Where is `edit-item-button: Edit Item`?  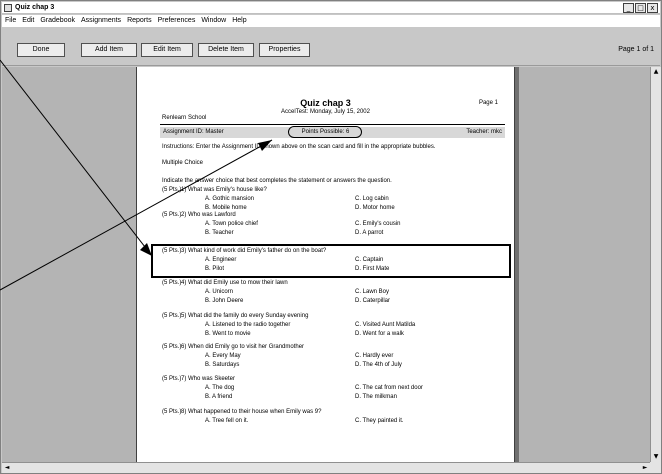 edit-item-button: Edit Item is located at coordinates (167, 50).